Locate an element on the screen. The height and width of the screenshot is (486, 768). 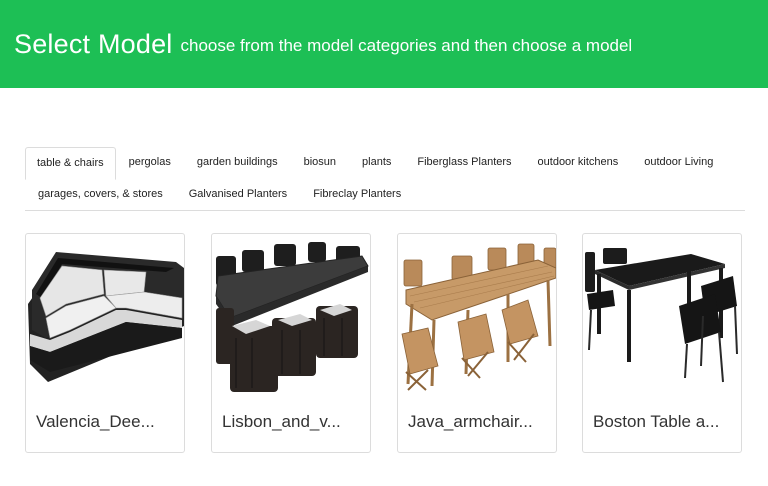
tab-outdoor-living: outdoor Living is located at coordinates (678, 162).